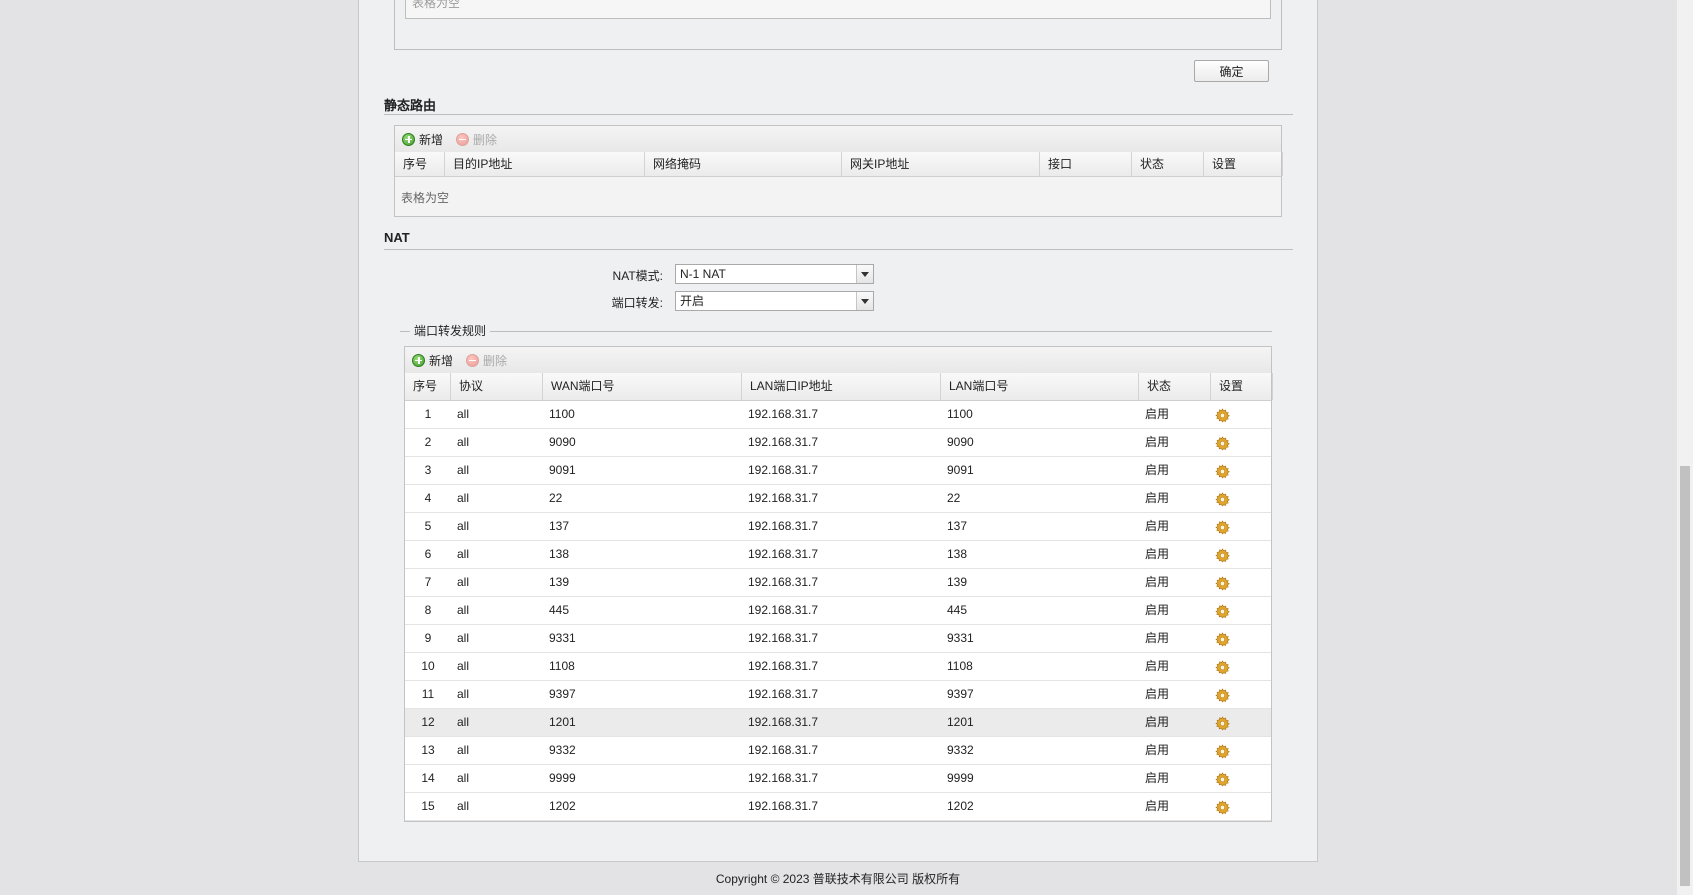 The height and width of the screenshot is (895, 1693). Describe the element at coordinates (838, 555) in the screenshot. I see `table-row: 6 all 138 192.168.31.7 138 启用` at that location.